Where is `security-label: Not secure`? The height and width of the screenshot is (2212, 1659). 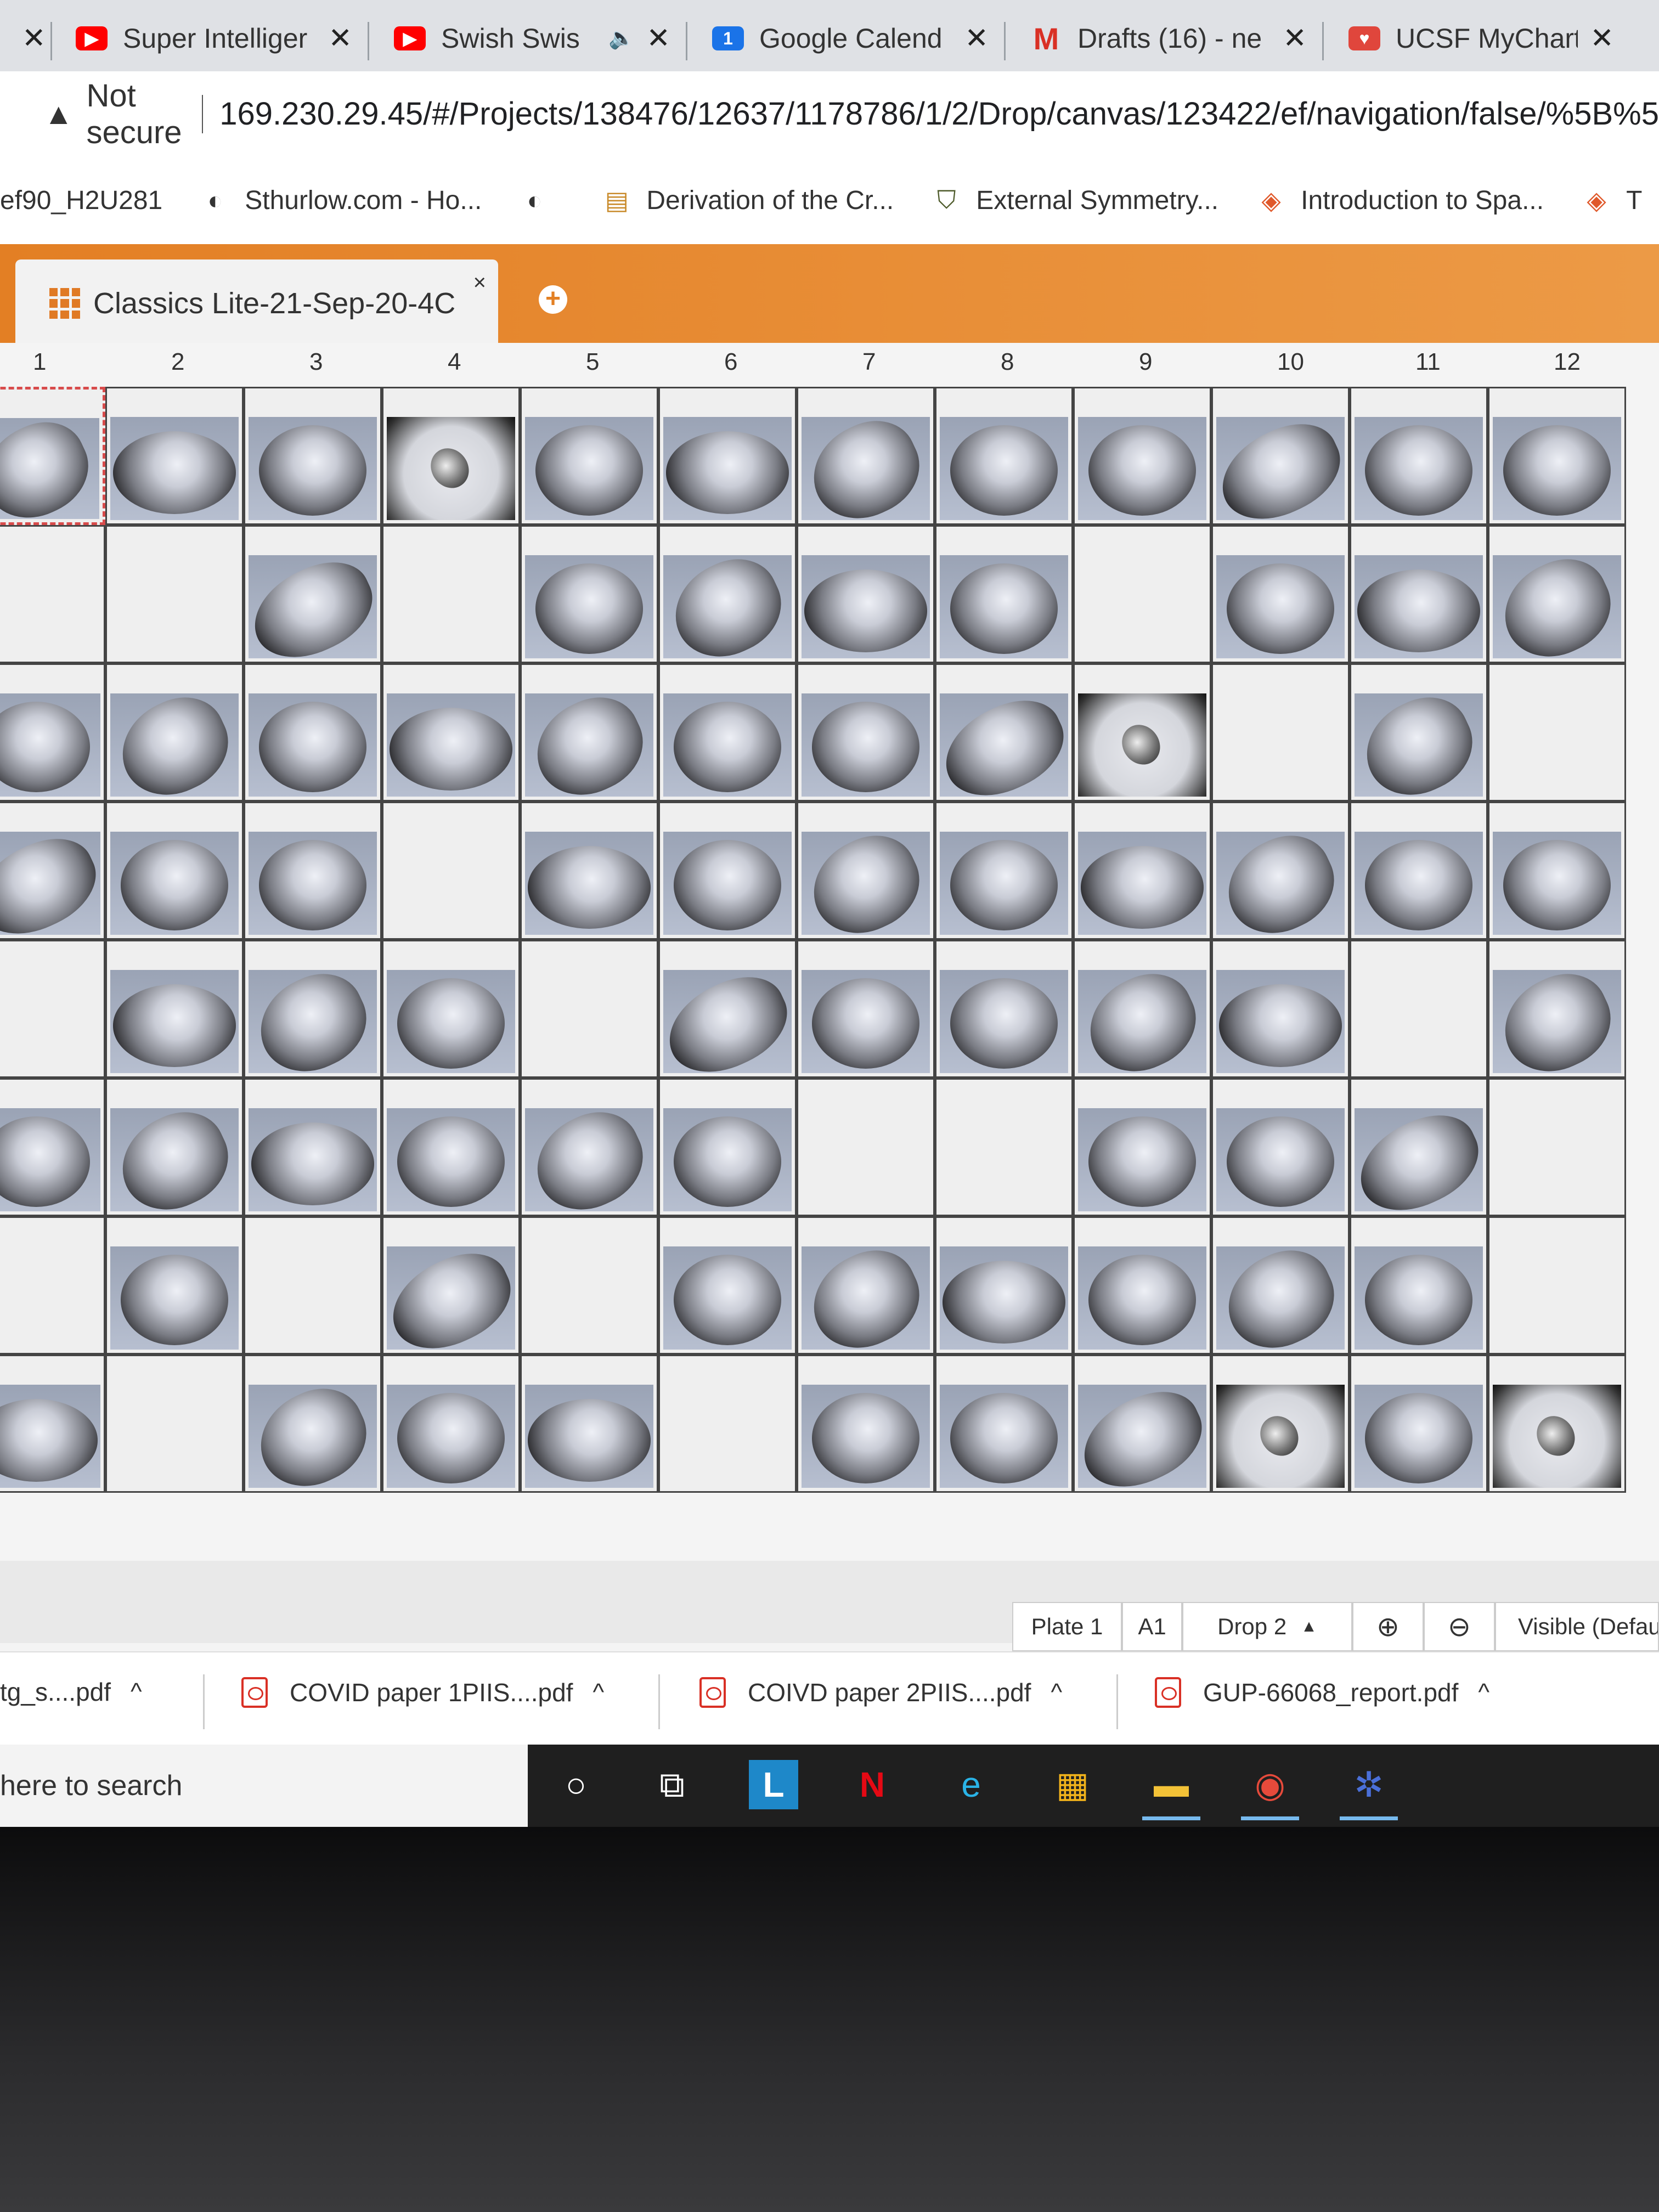 security-label: Not secure is located at coordinates (135, 114).